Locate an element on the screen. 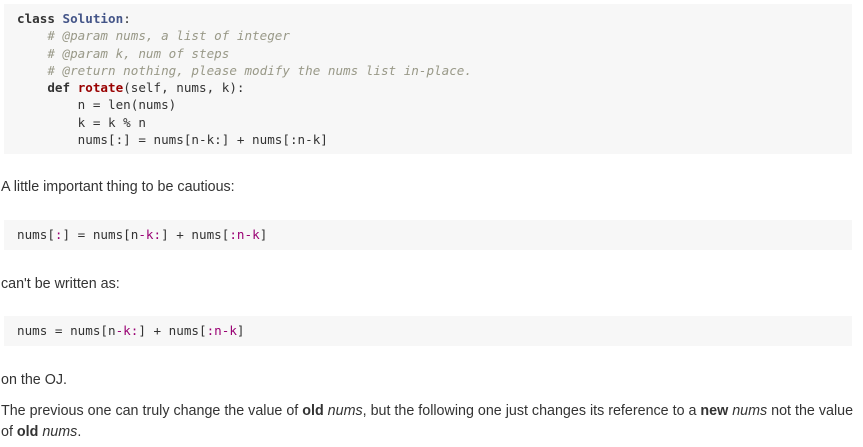 This screenshot has width=863, height=447. code-text: (self, nums, k): is located at coordinates (184, 88).